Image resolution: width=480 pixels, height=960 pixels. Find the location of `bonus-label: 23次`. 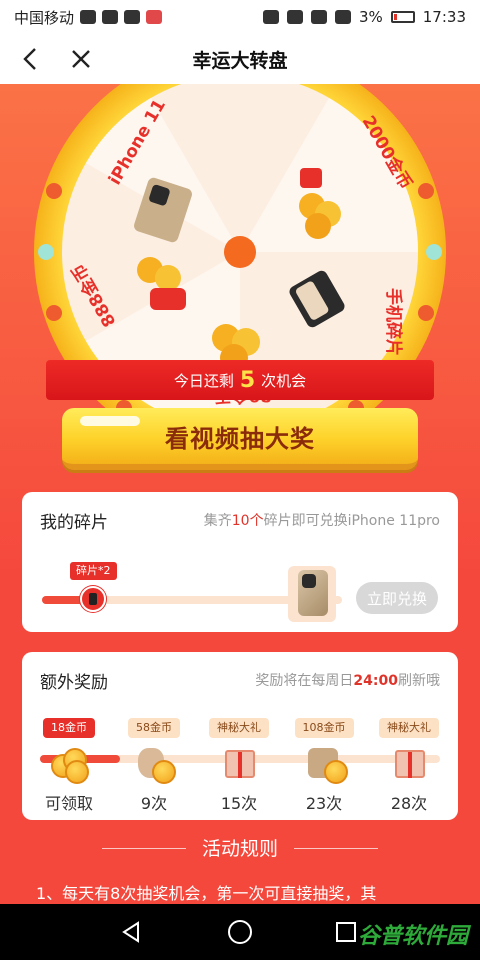

bonus-label: 23次 is located at coordinates (324, 803).